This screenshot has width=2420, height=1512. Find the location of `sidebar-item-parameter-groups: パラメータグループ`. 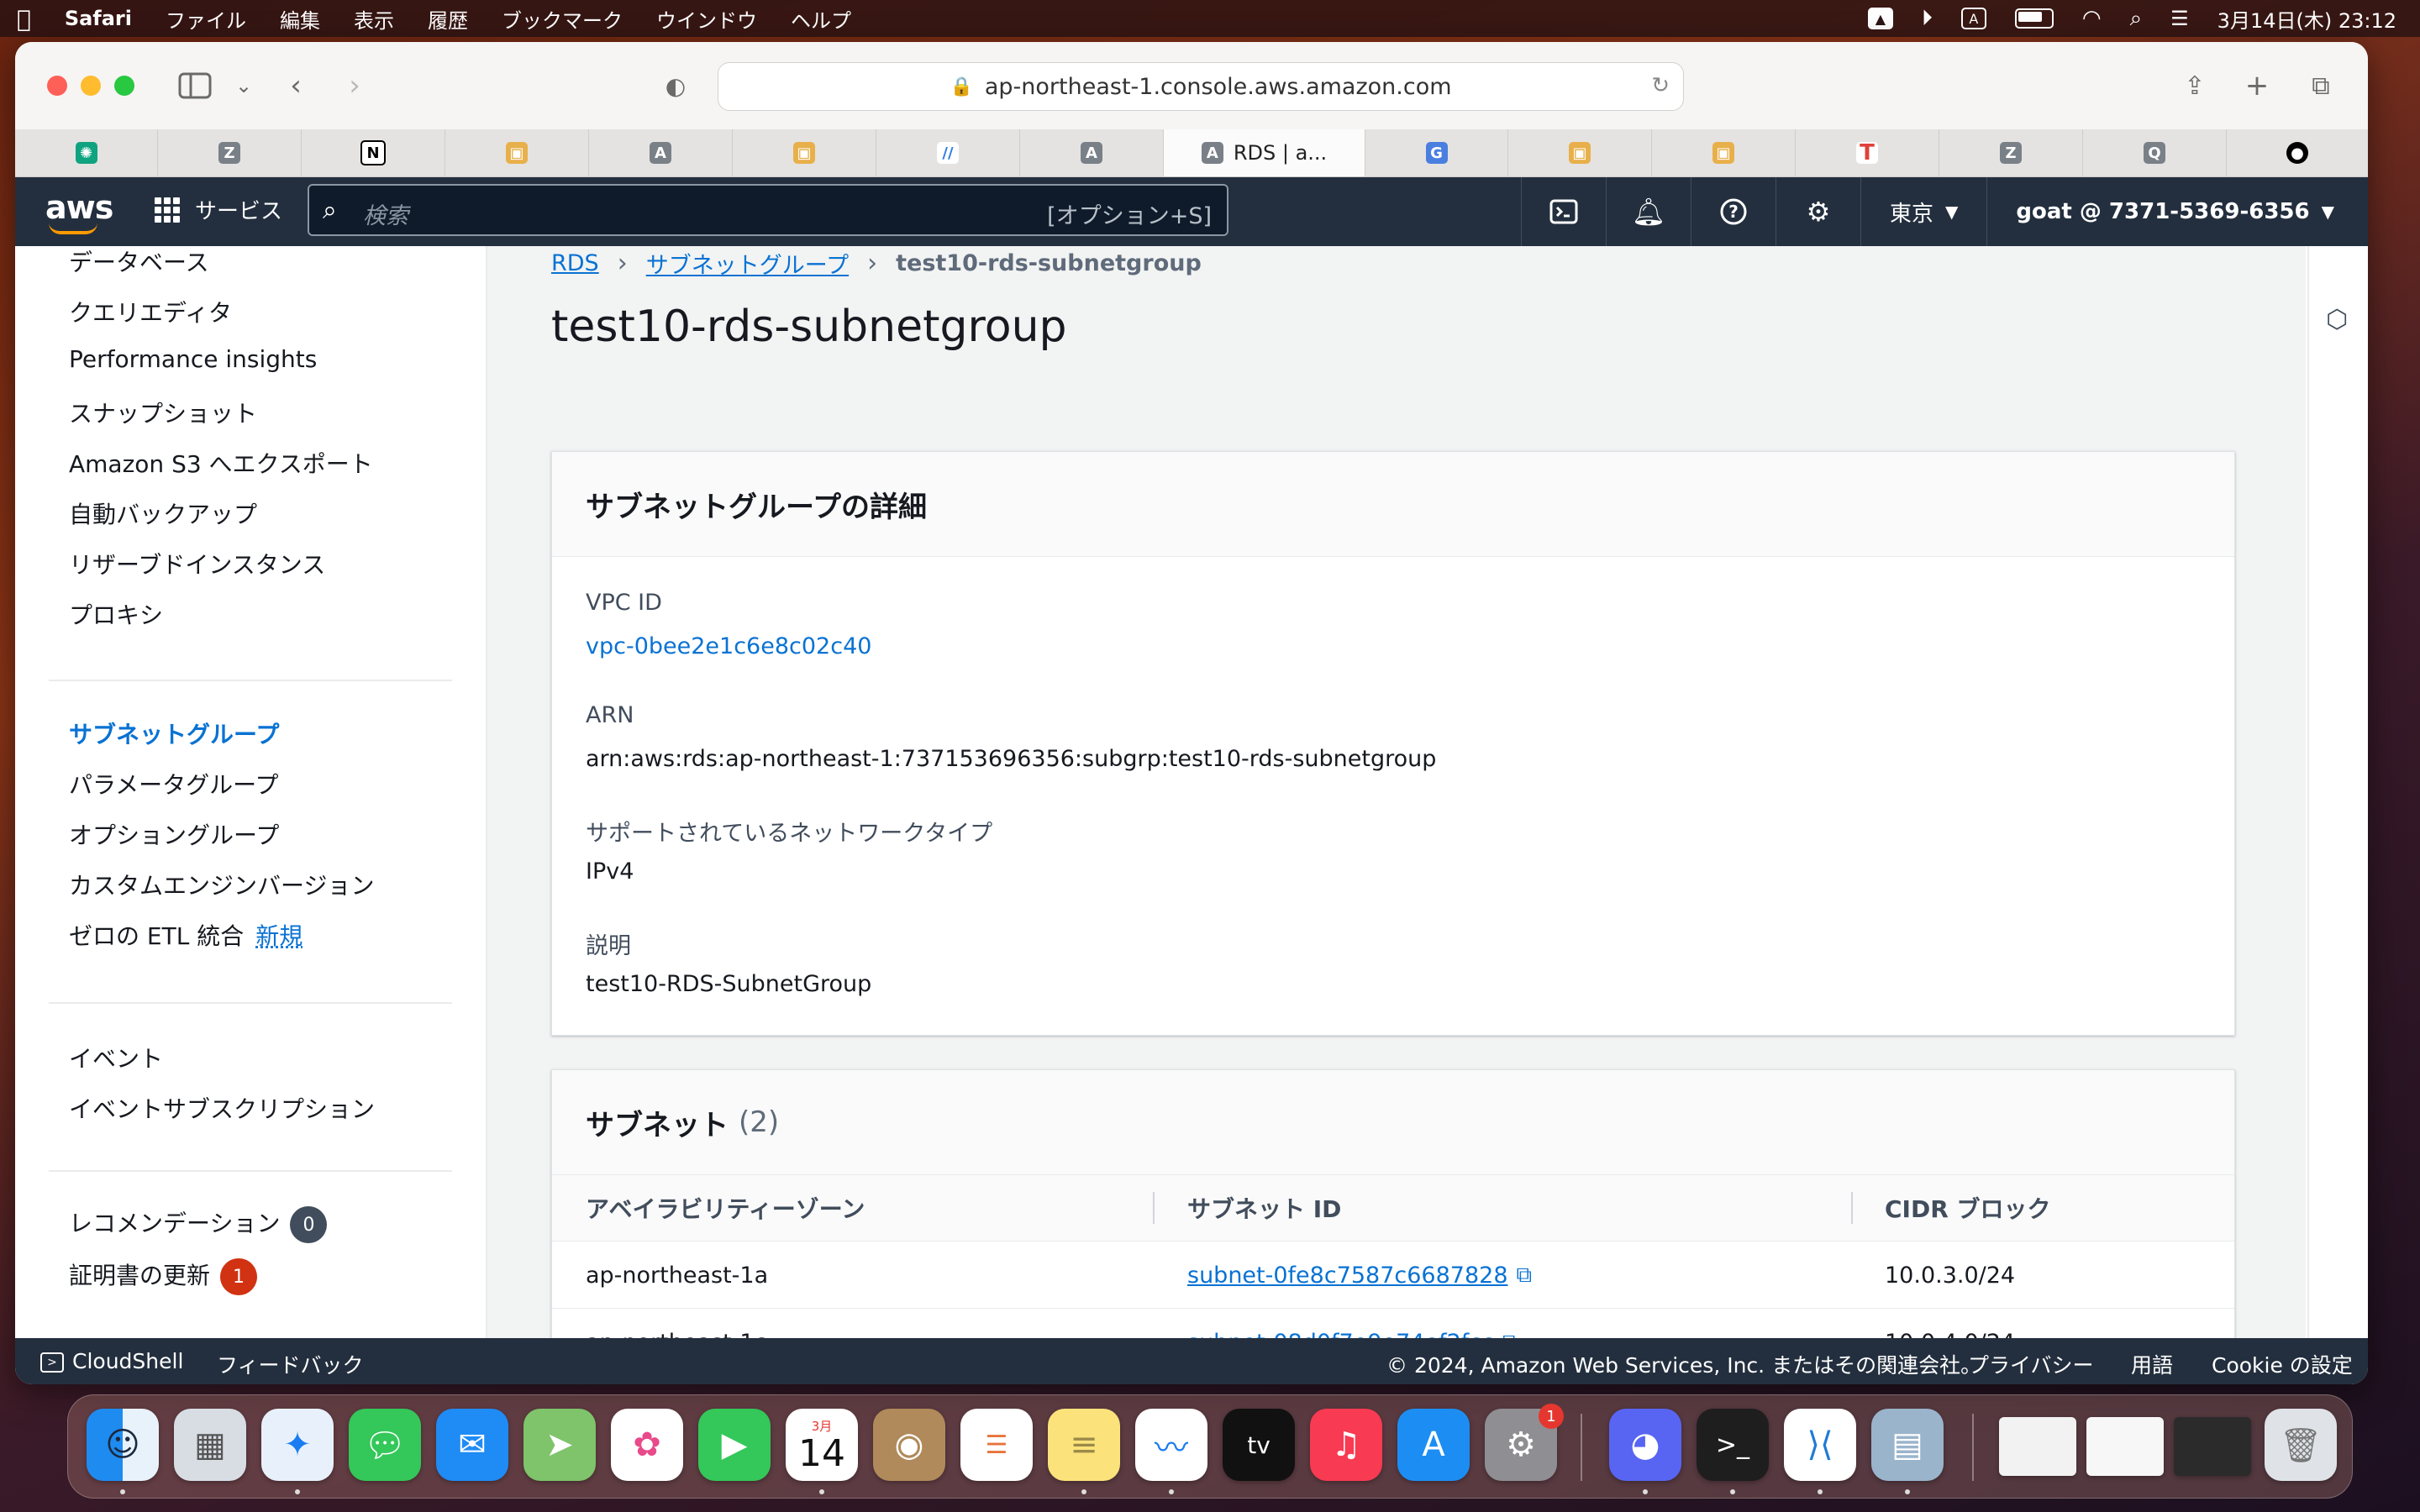

sidebar-item-parameter-groups: パラメータグループ is located at coordinates (173, 784).